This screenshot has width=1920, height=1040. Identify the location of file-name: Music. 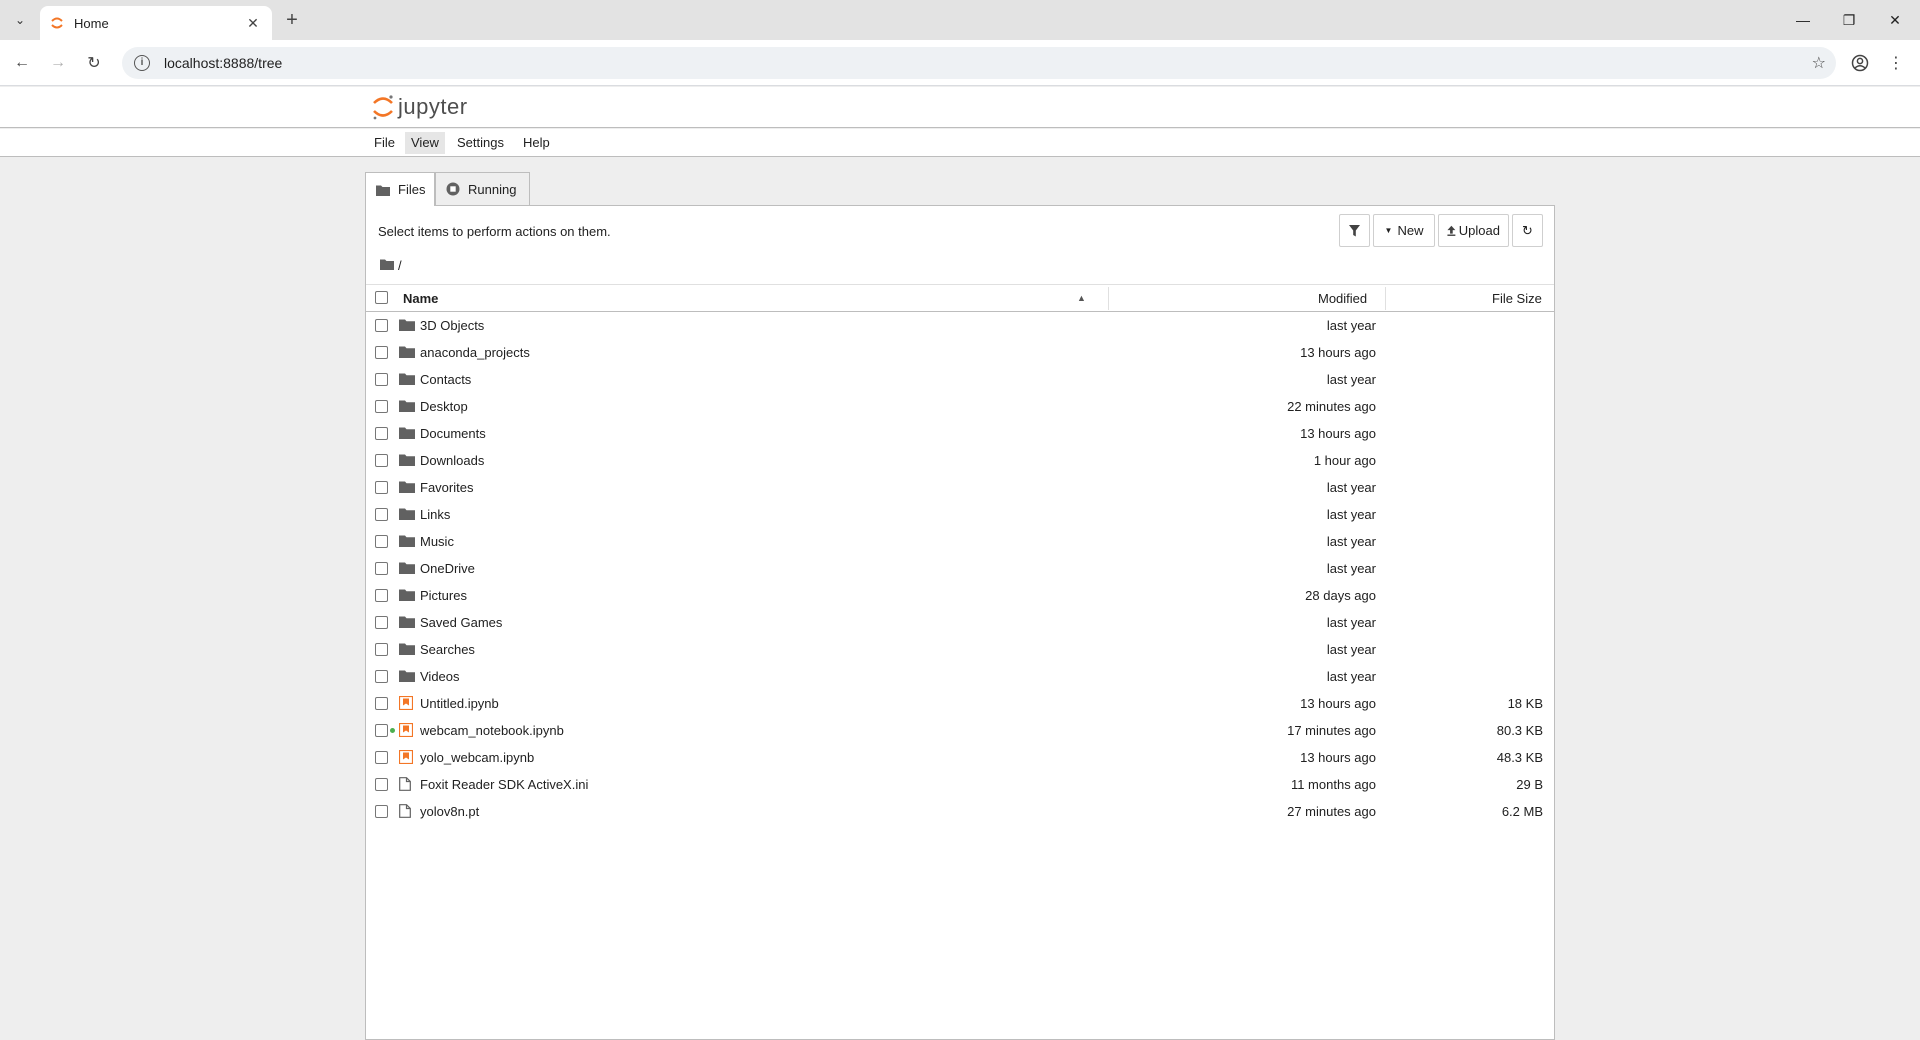
(437, 541).